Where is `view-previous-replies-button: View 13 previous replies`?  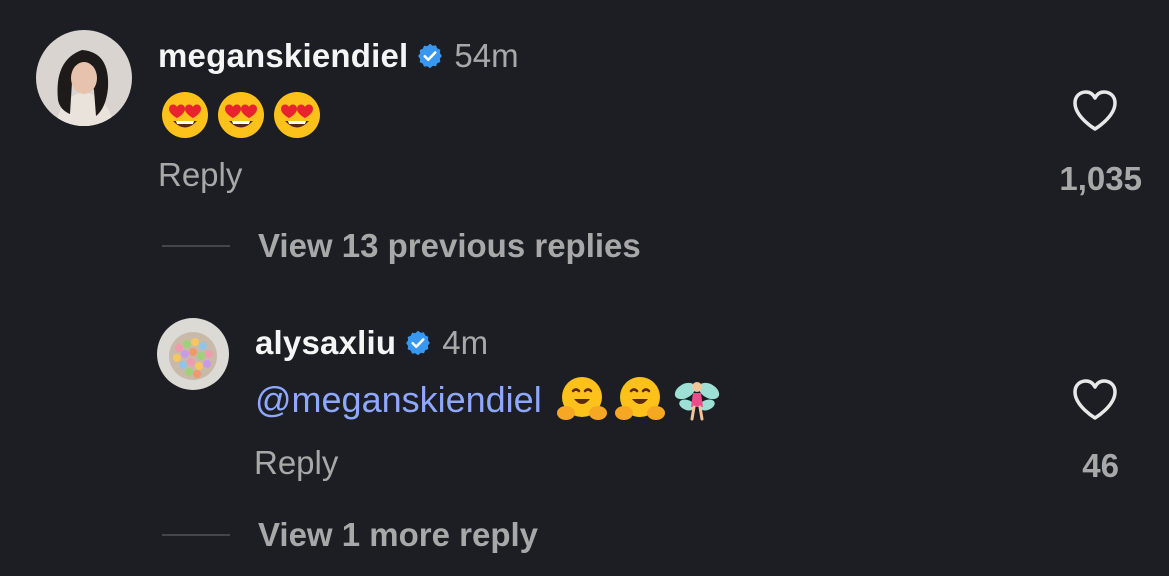 view-previous-replies-button: View 13 previous replies is located at coordinates (401, 246).